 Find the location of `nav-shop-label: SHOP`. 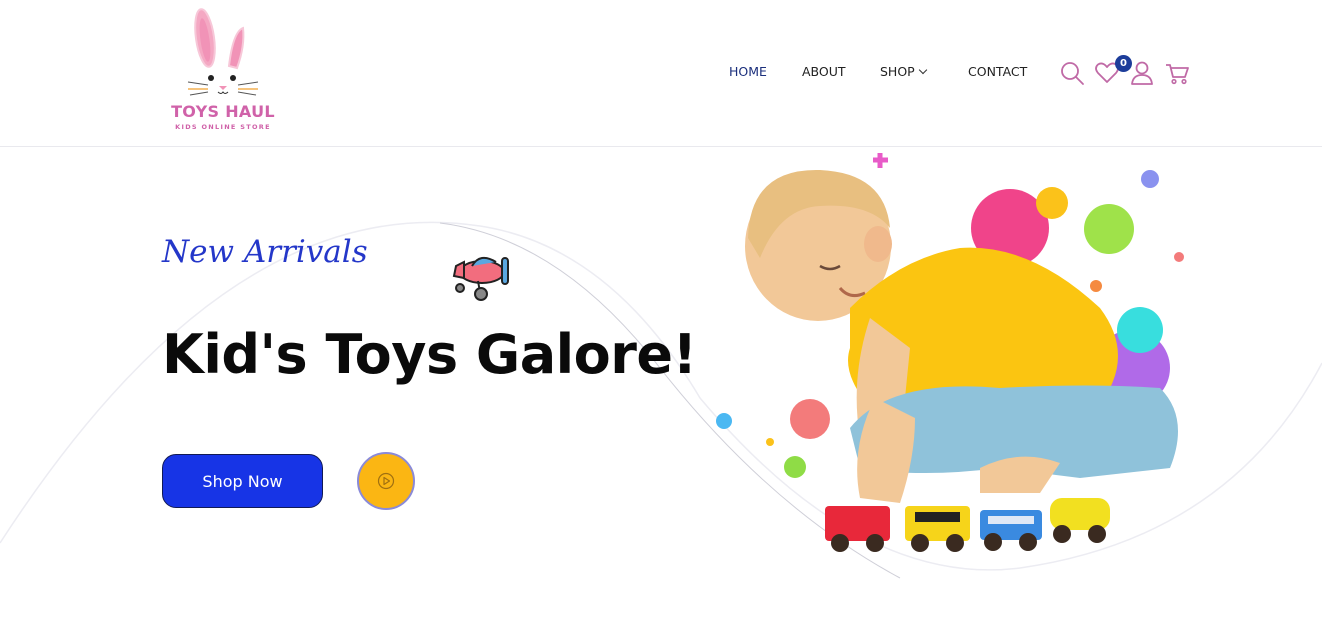

nav-shop-label: SHOP is located at coordinates (897, 71).